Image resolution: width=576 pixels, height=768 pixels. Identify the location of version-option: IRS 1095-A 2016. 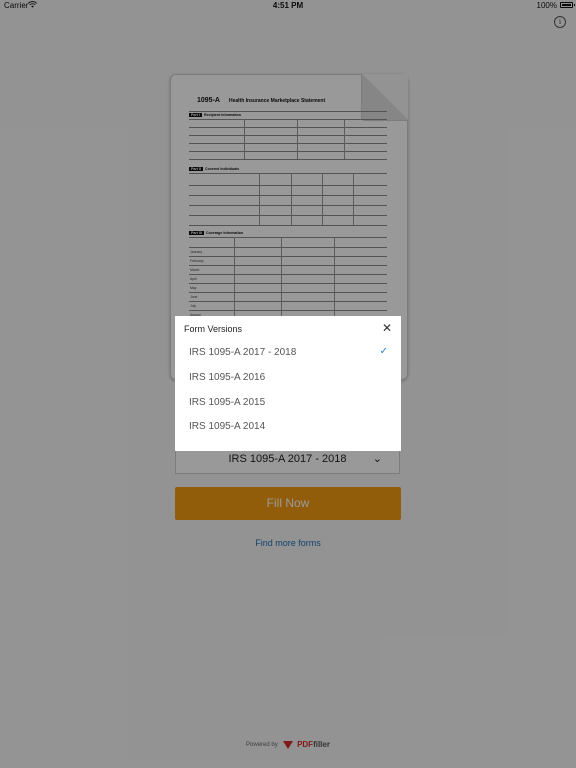
(288, 378).